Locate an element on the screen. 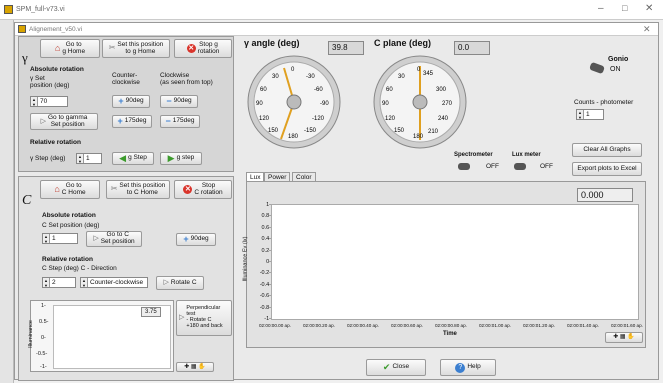 The width and height of the screenshot is (663, 383). maximize-icon: □ is located at coordinates (624, 8).